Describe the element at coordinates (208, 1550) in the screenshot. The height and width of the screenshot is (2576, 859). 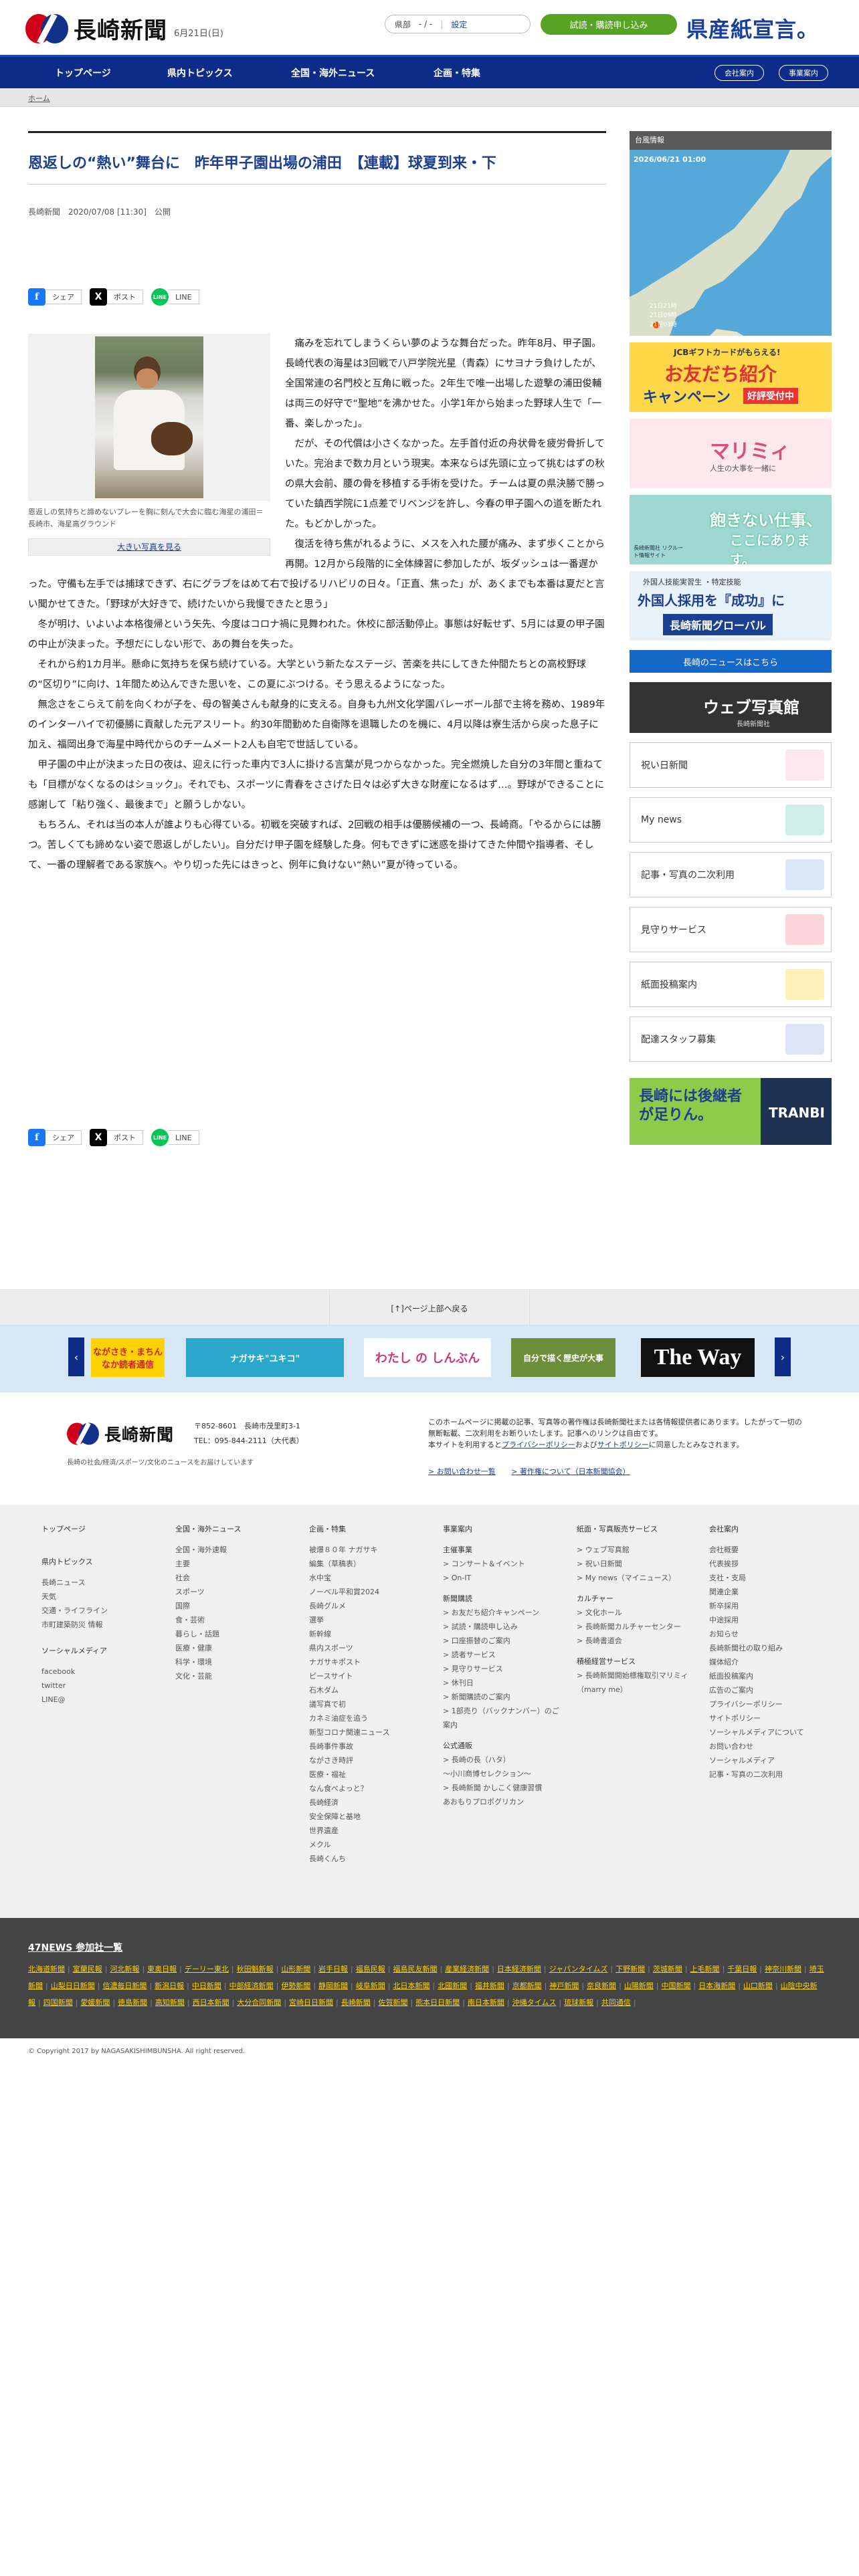
I see `sitemap-link: 全国・海外速報` at that location.